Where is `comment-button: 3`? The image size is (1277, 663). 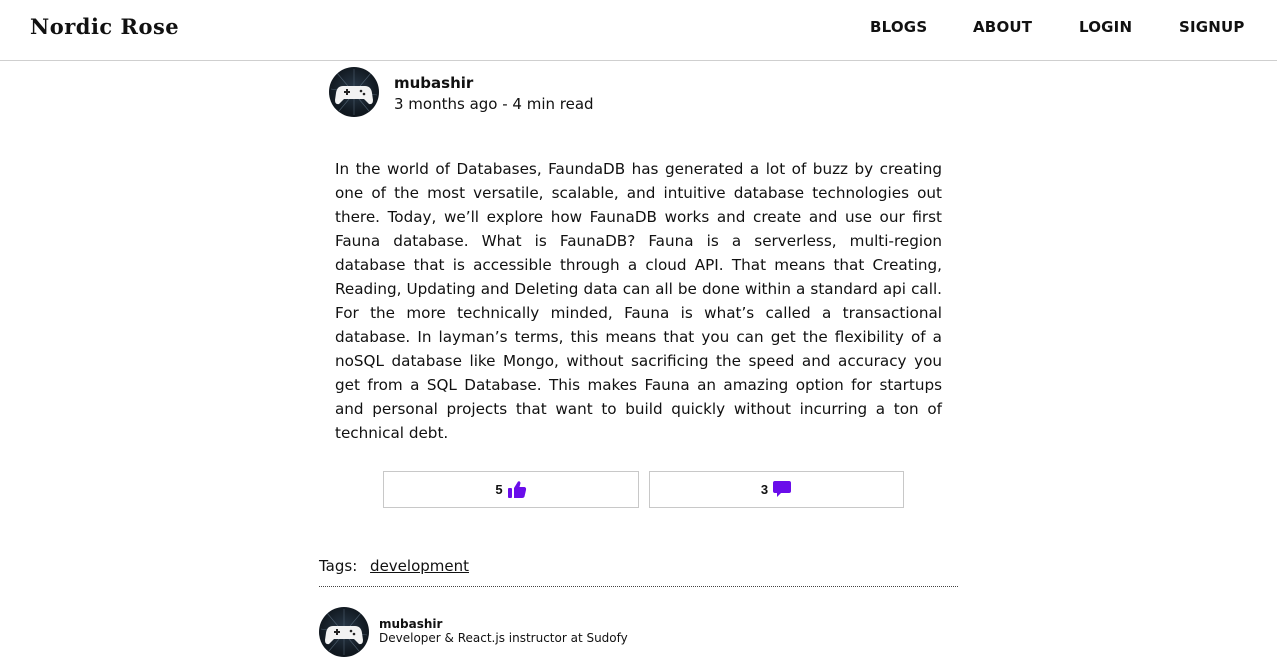 comment-button: 3 is located at coordinates (776, 489).